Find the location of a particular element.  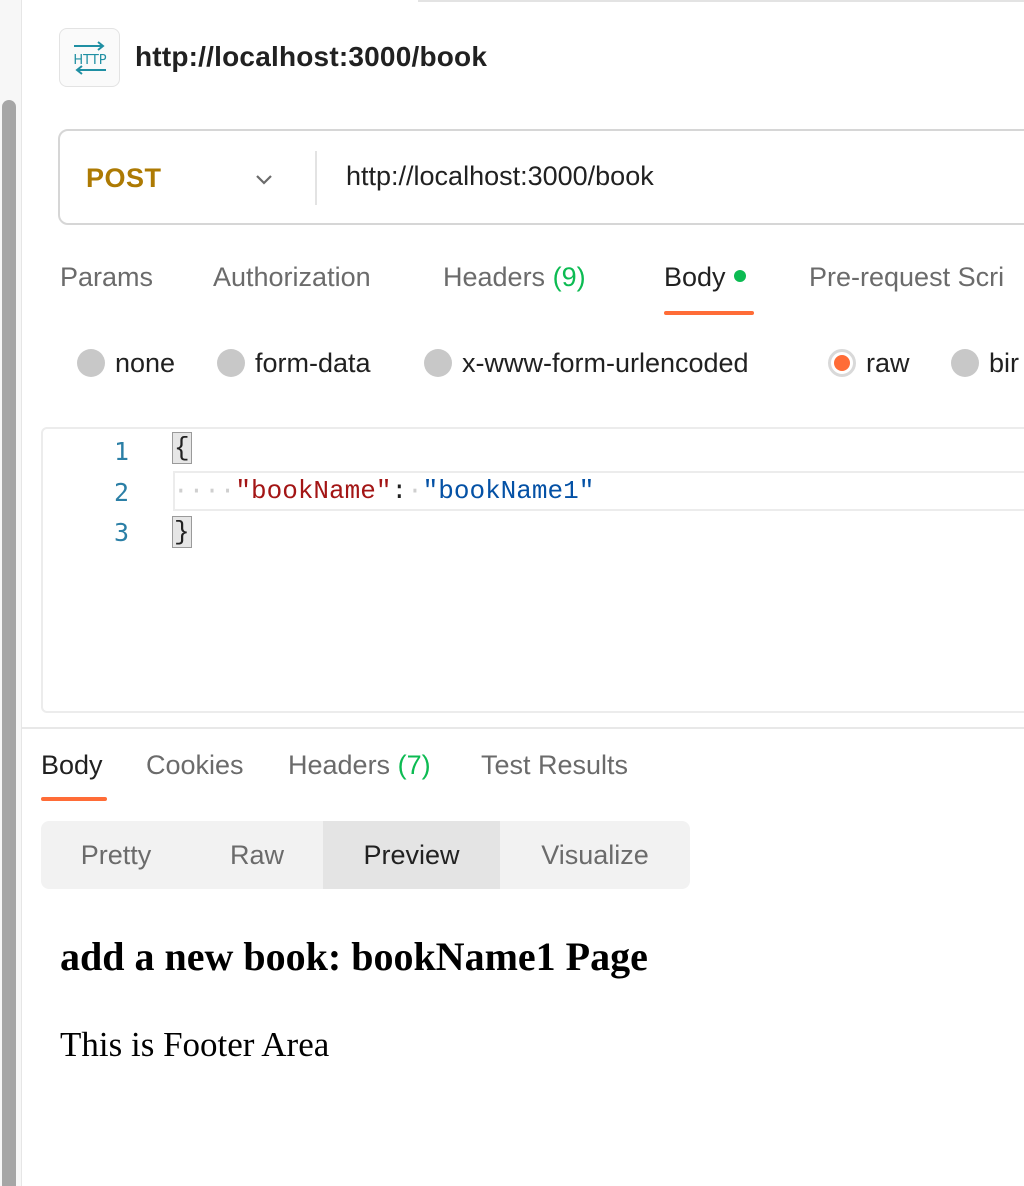

view-mode-visualize: Visualize is located at coordinates (595, 855).